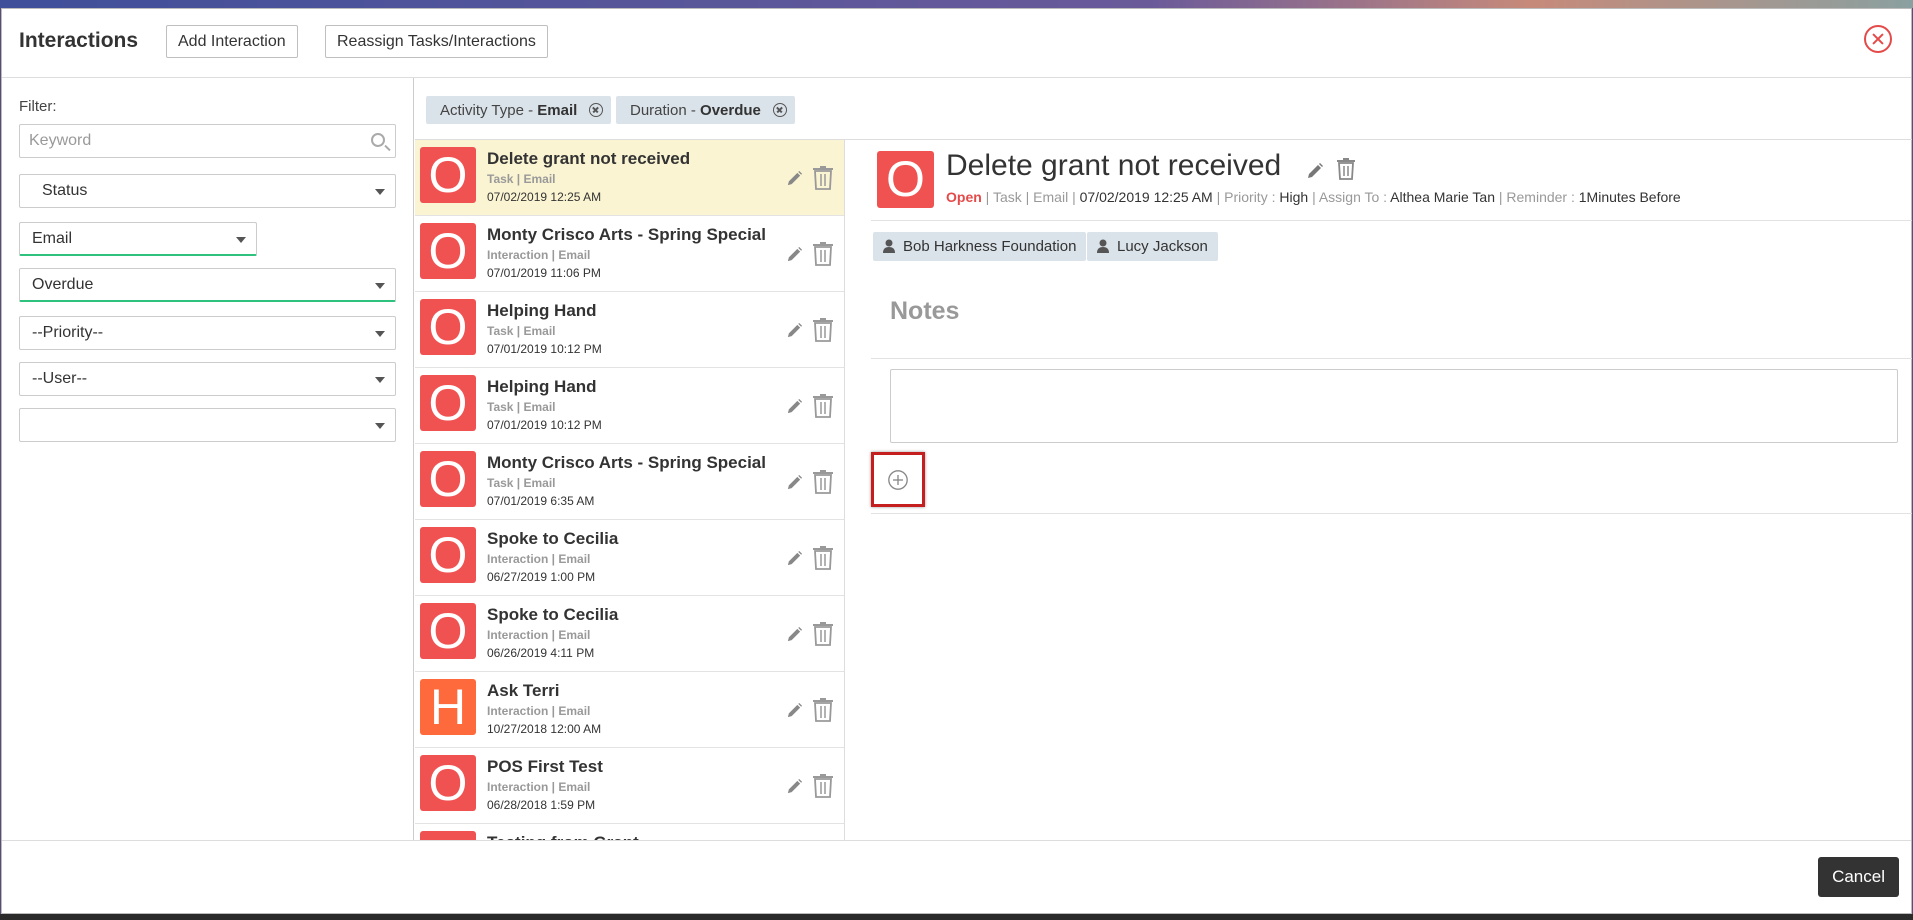 The width and height of the screenshot is (1913, 920). I want to click on keyword-search, so click(207, 141).